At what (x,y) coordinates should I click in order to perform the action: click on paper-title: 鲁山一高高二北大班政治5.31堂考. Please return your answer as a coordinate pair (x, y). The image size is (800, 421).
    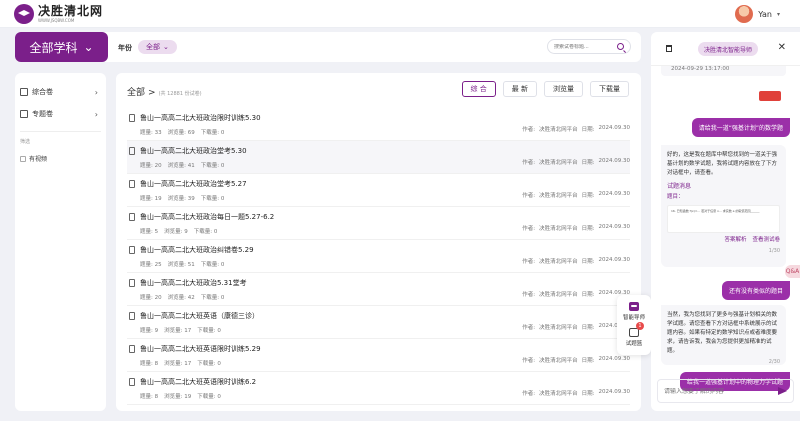
    Looking at the image, I should click on (193, 283).